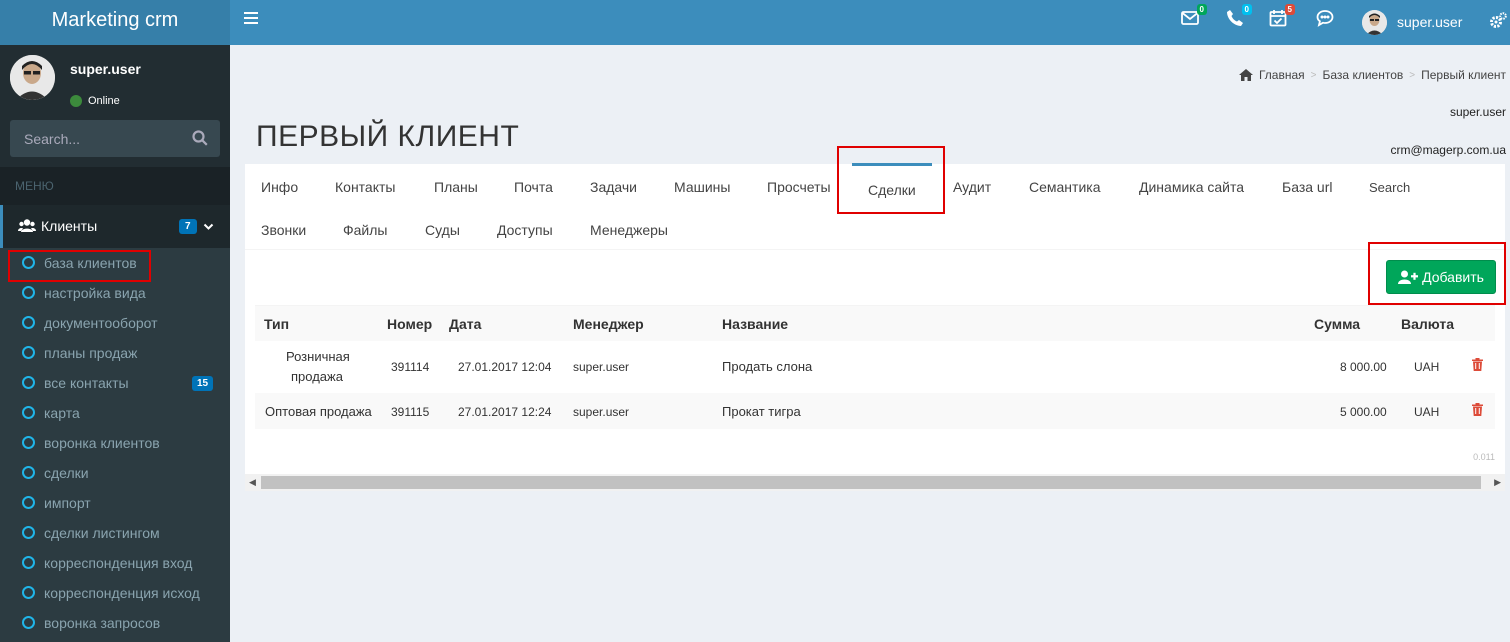 This screenshot has width=1510, height=642. I want to click on client-email: crm@magerp.com.ua, so click(1448, 150).